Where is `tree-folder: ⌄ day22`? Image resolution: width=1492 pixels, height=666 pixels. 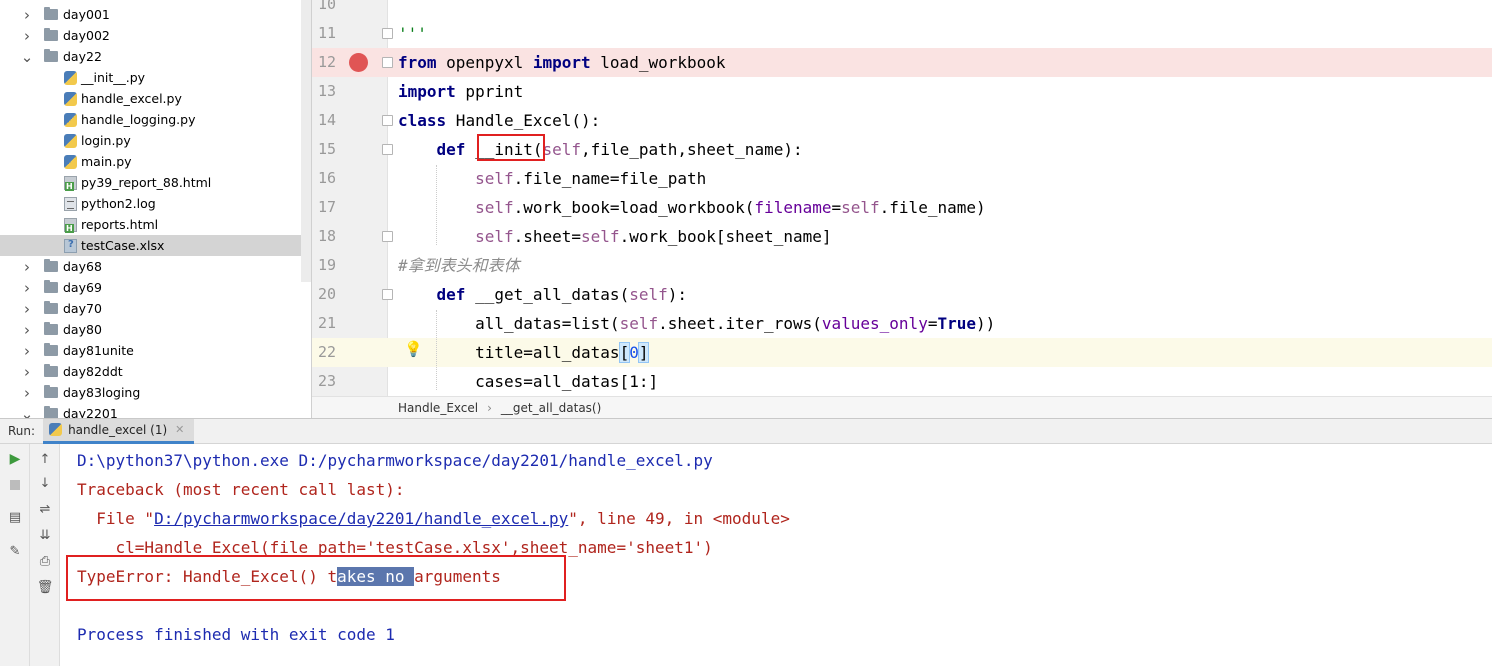
tree-folder: ⌄ day22 is located at coordinates (151, 56).